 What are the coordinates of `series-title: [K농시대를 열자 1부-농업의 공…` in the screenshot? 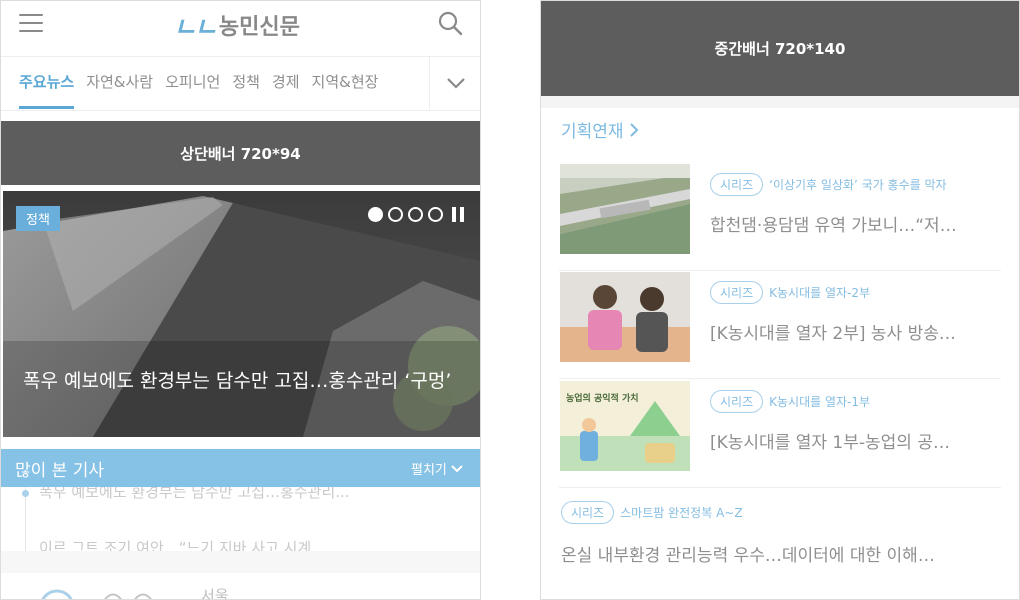 It's located at (852, 440).